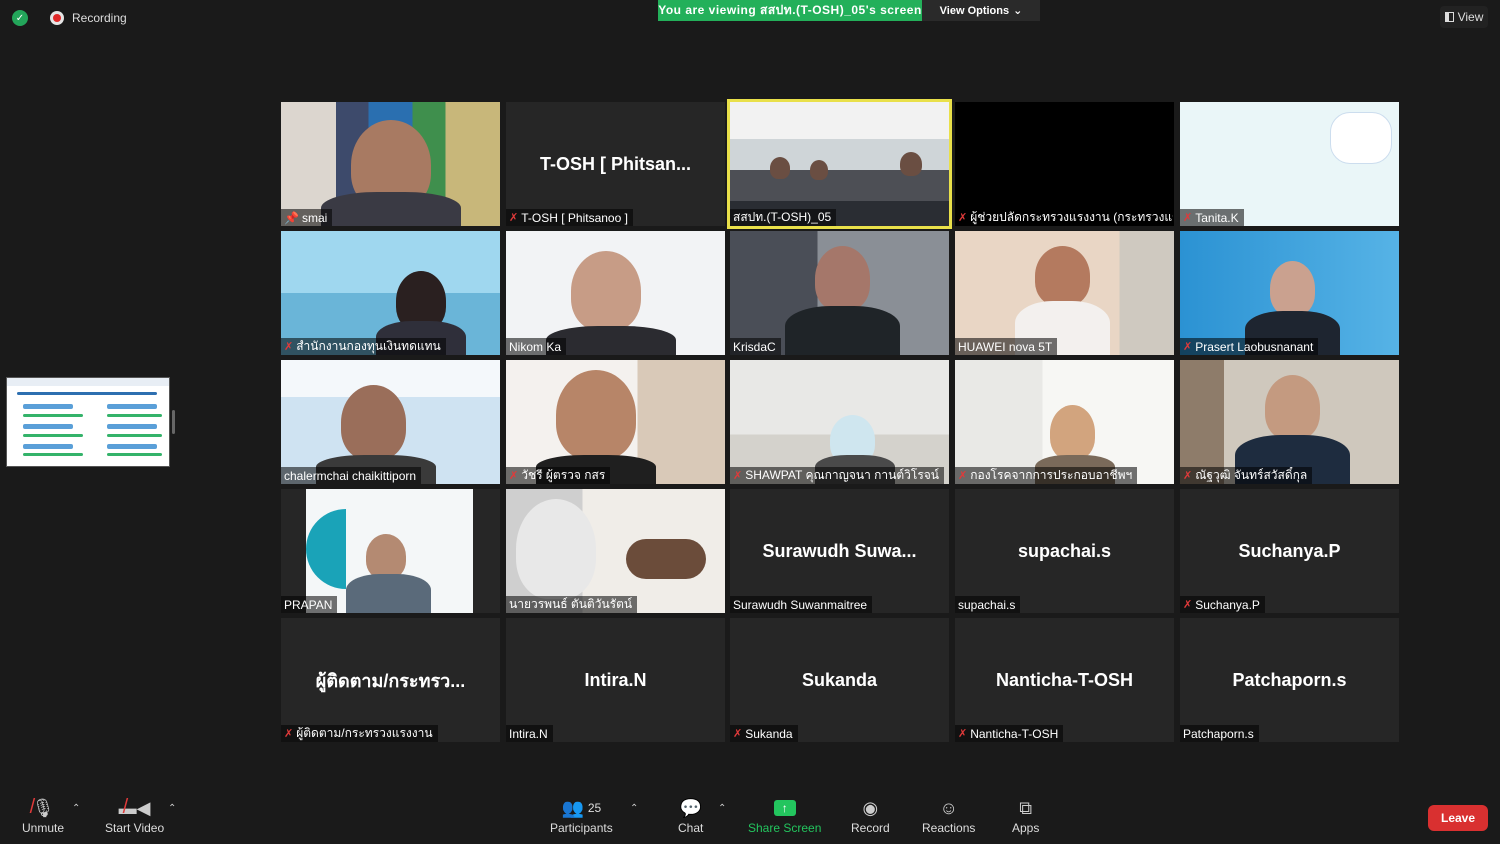 This screenshot has width=1500, height=844. Describe the element at coordinates (790, 10) in the screenshot. I see `viewing-screen-banner: You are viewing สสปท.(T-OSH)_05's screen` at that location.